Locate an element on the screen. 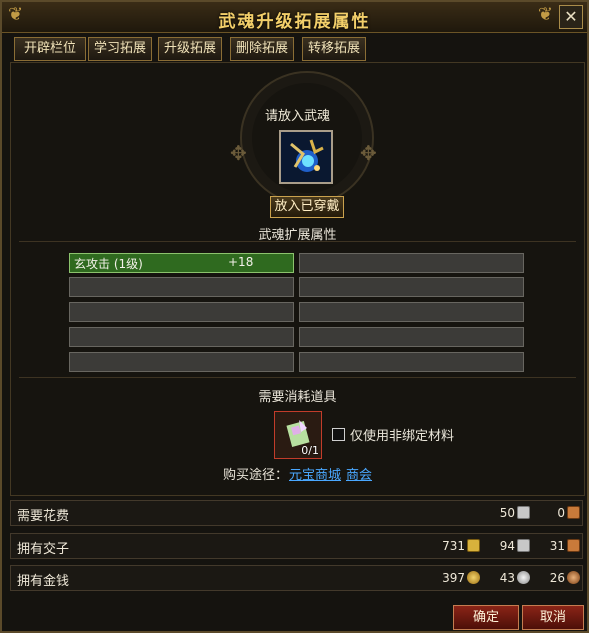 Image resolution: width=589 pixels, height=633 pixels. soul-prompt: 请放入武魂 is located at coordinates (297, 116).